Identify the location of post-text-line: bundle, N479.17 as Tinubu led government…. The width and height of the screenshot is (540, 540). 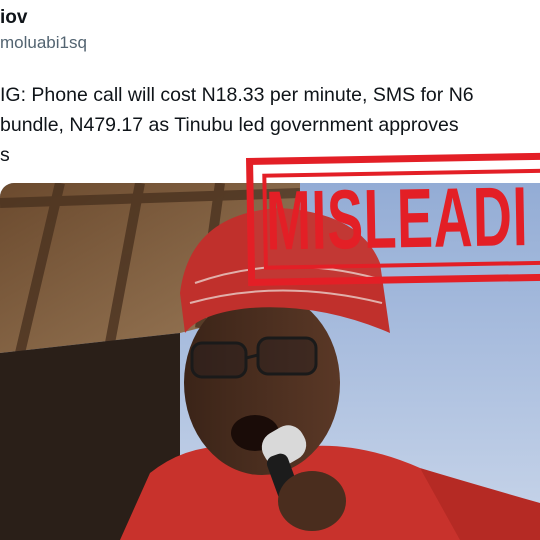
(229, 125).